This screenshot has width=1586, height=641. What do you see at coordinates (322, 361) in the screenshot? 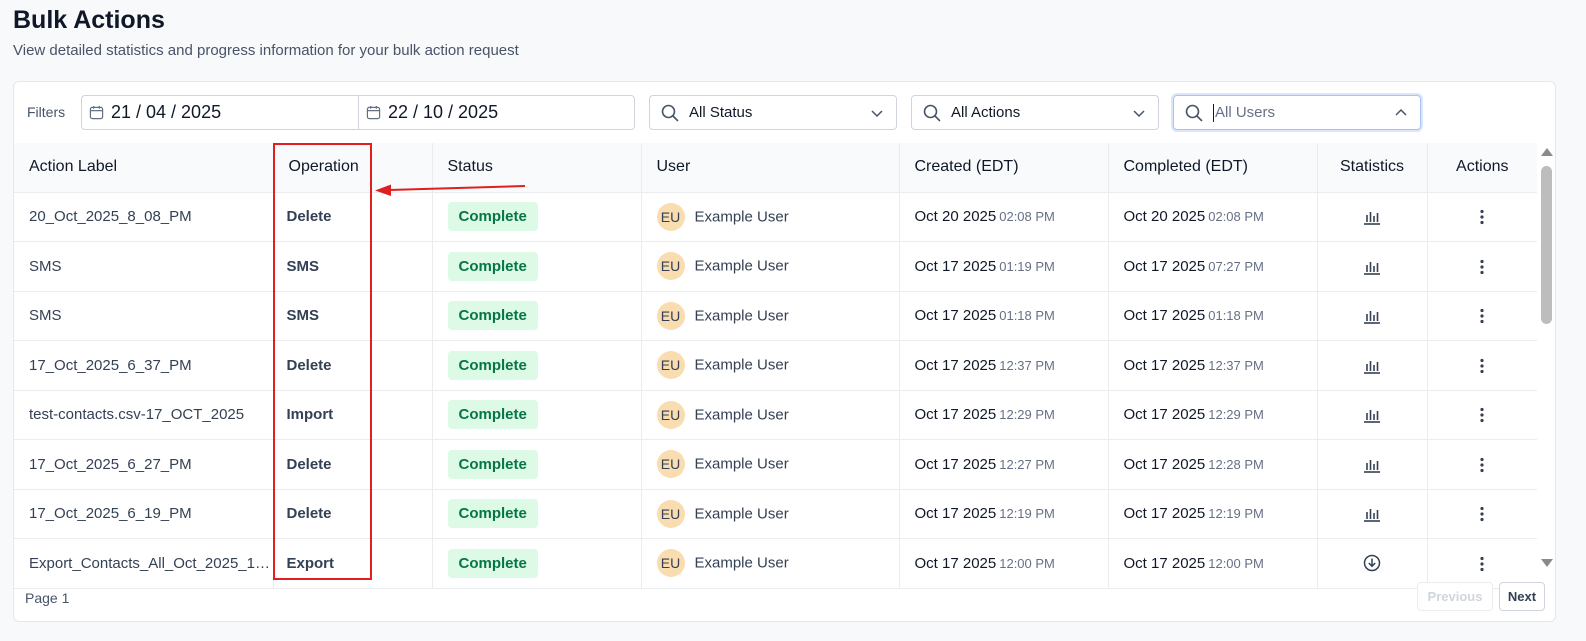
I see `operation-column-highlight-box` at bounding box center [322, 361].